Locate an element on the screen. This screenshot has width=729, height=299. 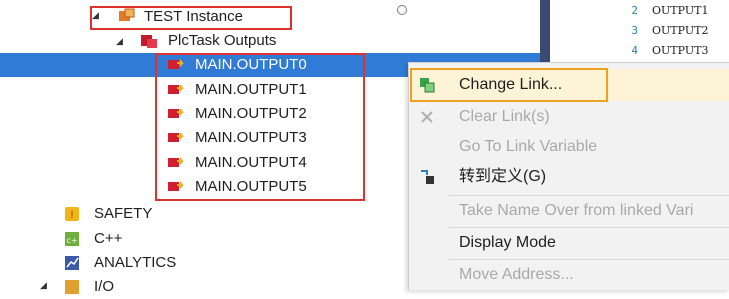
code-line: OUTPUT2 is located at coordinates (680, 30).